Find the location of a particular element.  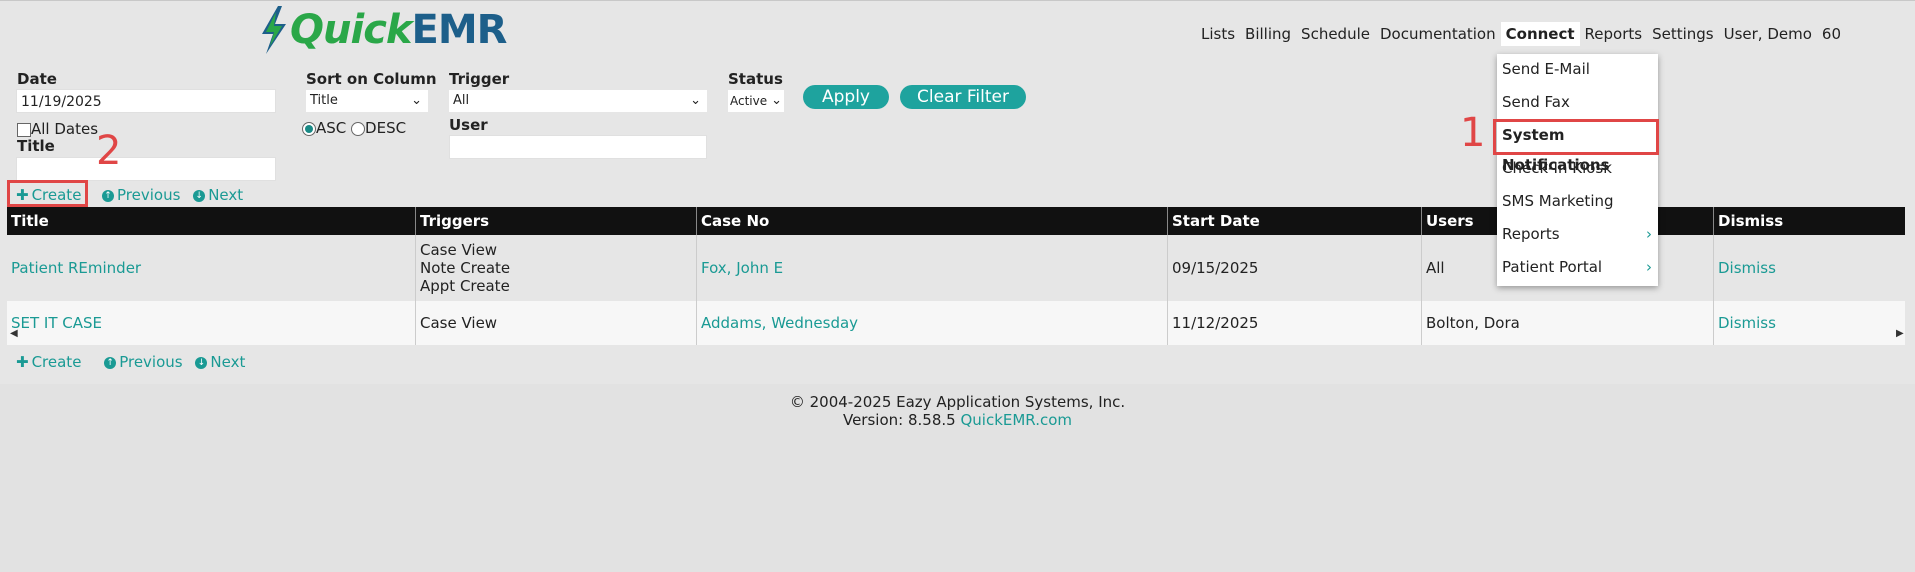

scroll-right-icon: ▶ is located at coordinates (1900, 333).